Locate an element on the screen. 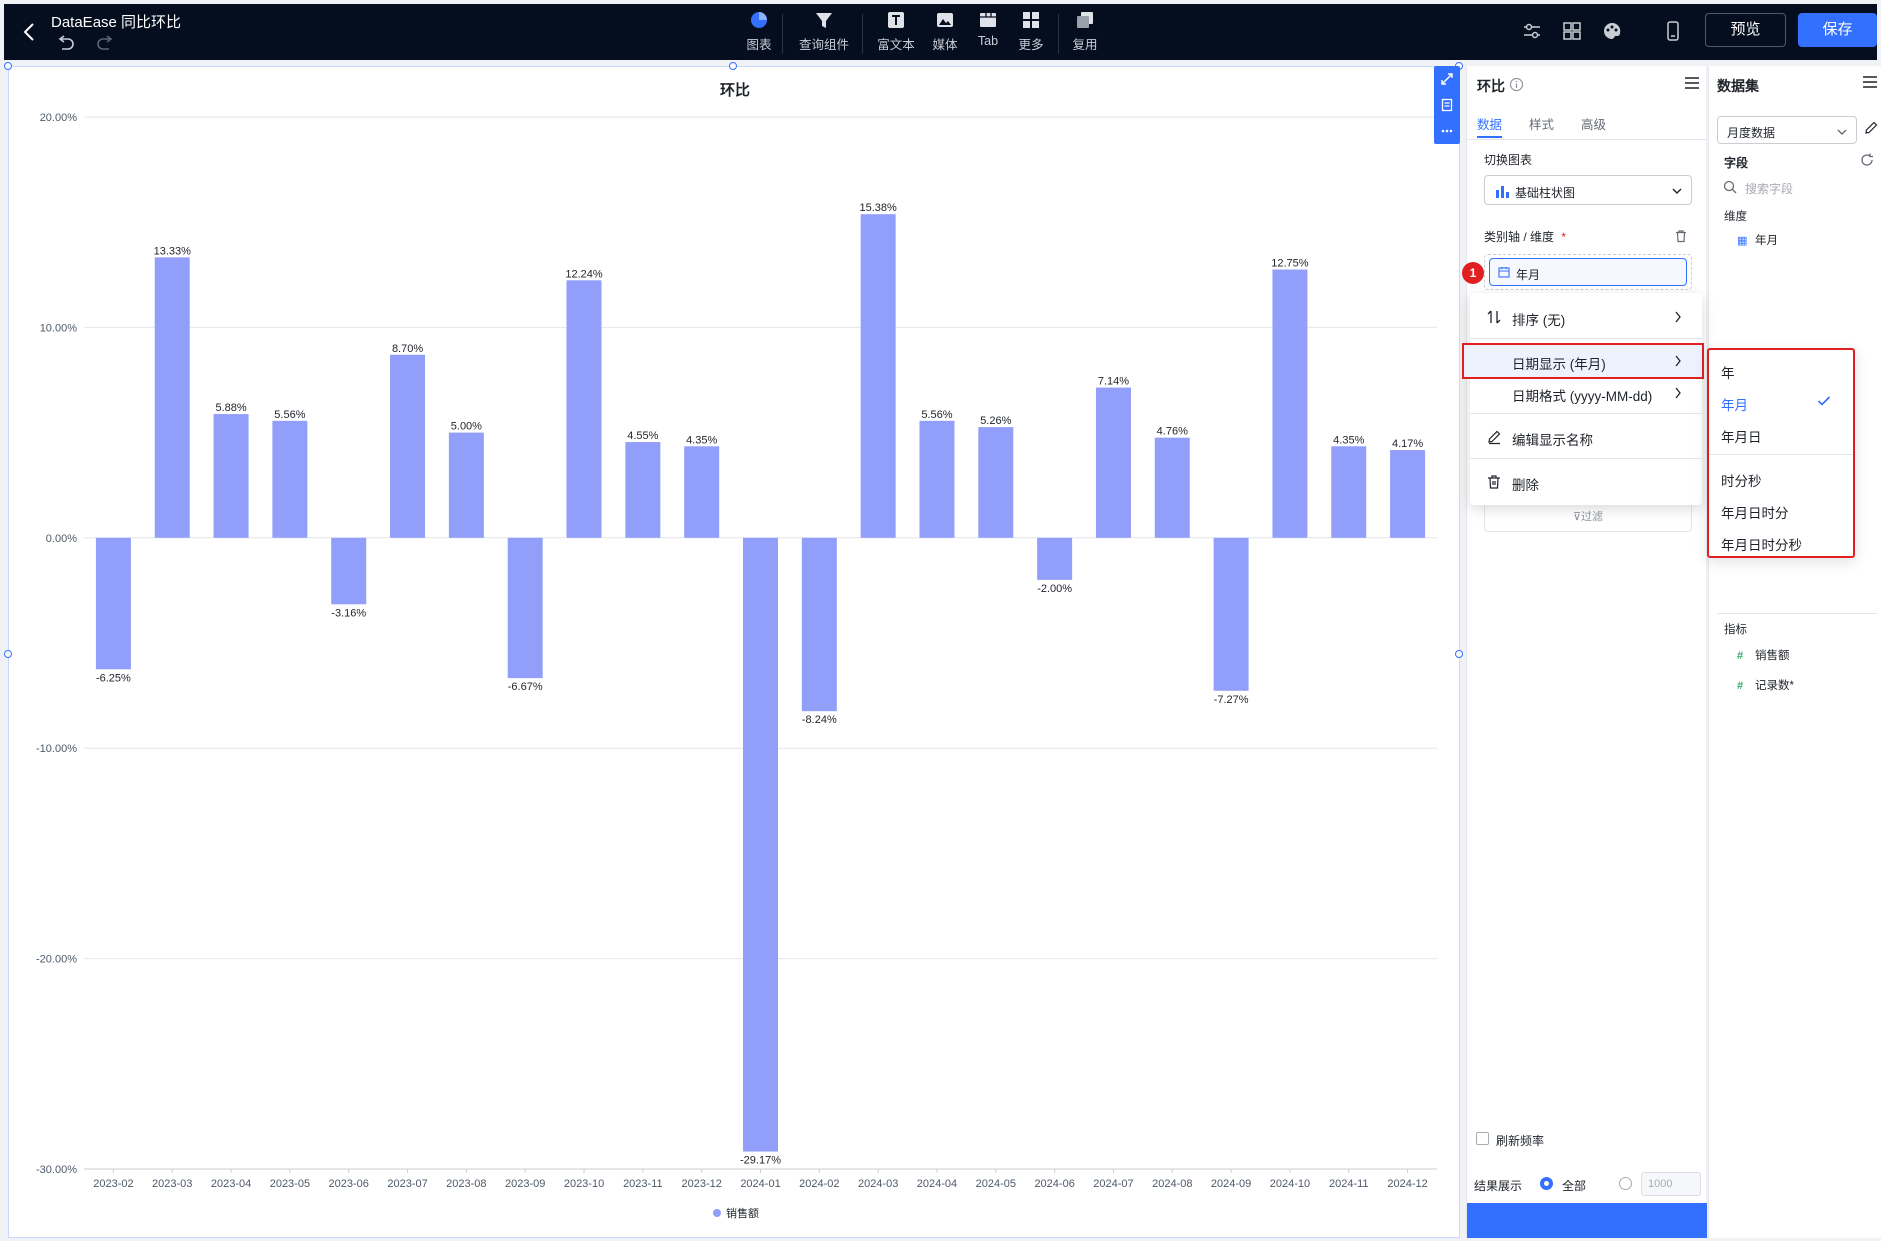 The height and width of the screenshot is (1241, 1881). date-option-label: 年 is located at coordinates (1728, 373).